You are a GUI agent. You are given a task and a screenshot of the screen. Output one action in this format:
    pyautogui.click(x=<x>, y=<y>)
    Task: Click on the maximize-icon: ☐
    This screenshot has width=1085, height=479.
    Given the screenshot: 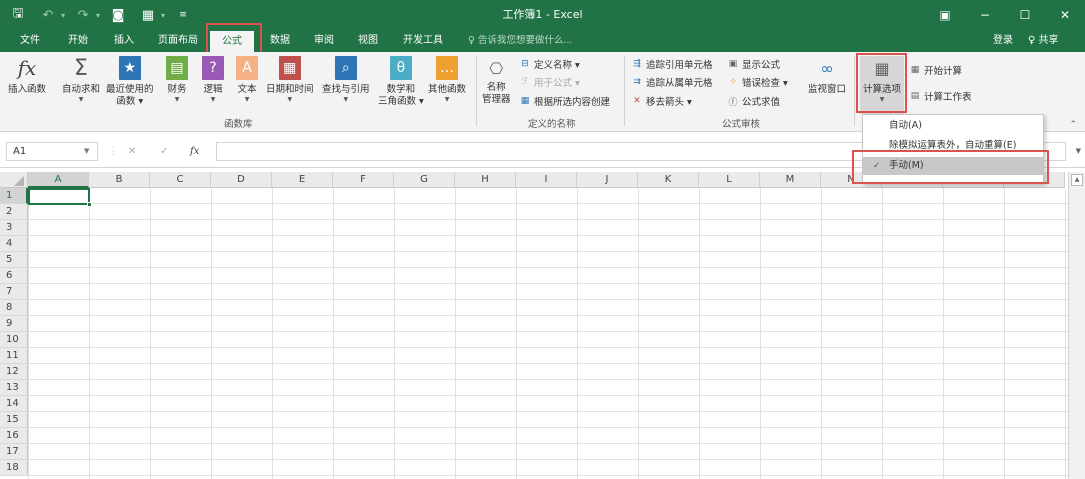 What is the action you would take?
    pyautogui.click(x=1025, y=15)
    